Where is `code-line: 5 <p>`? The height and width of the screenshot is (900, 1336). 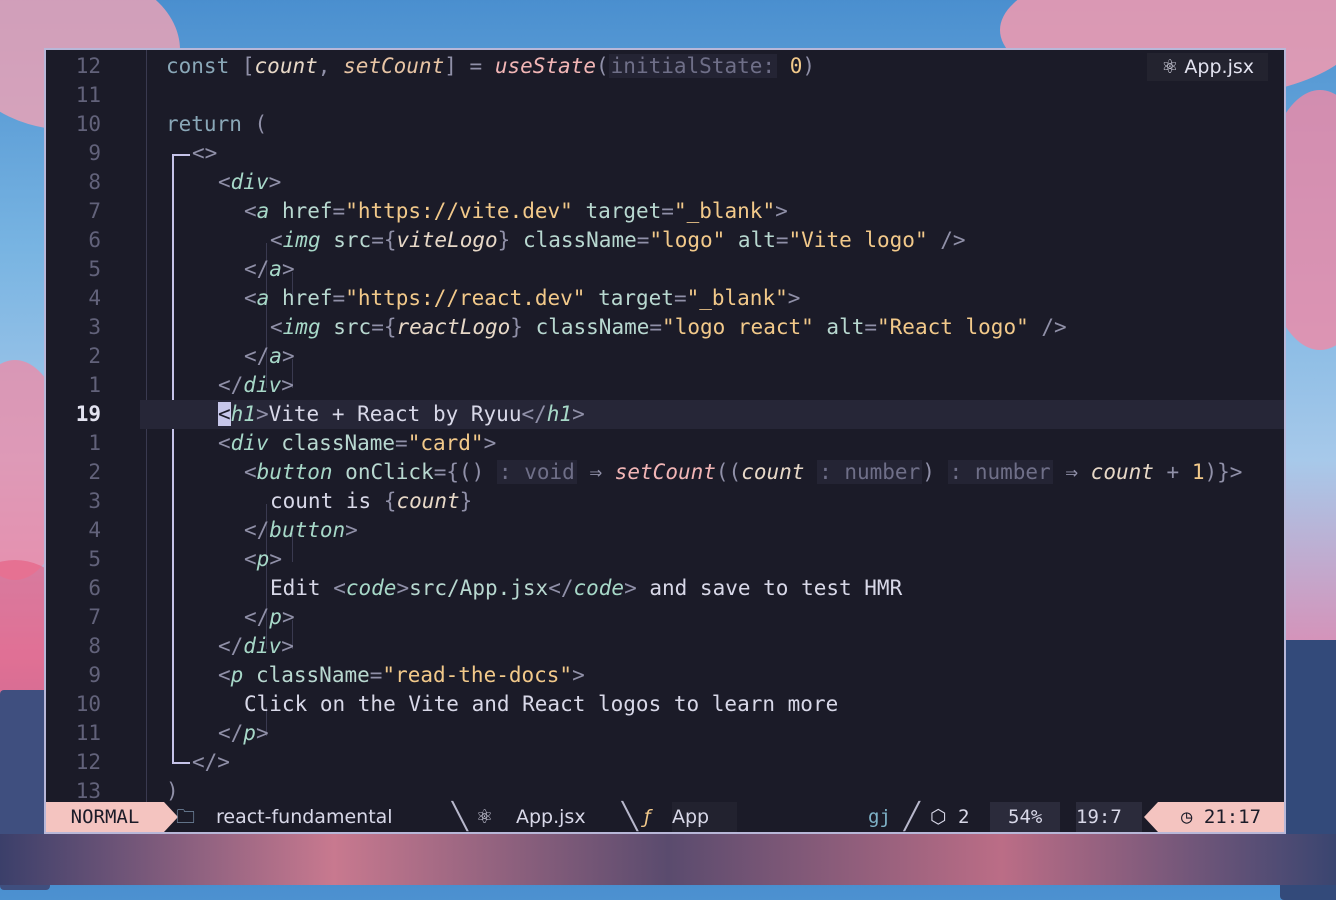 code-line: 5 <p> is located at coordinates (665, 559).